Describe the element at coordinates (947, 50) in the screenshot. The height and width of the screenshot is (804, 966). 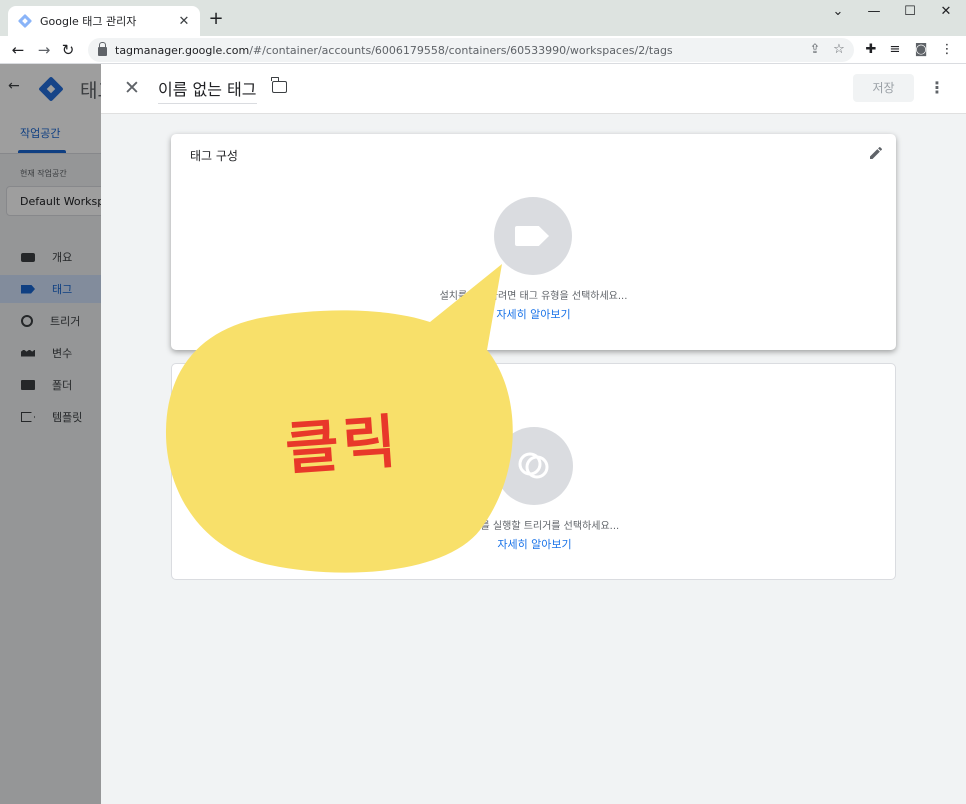
I see `browser-menu-icon: ⋮` at that location.